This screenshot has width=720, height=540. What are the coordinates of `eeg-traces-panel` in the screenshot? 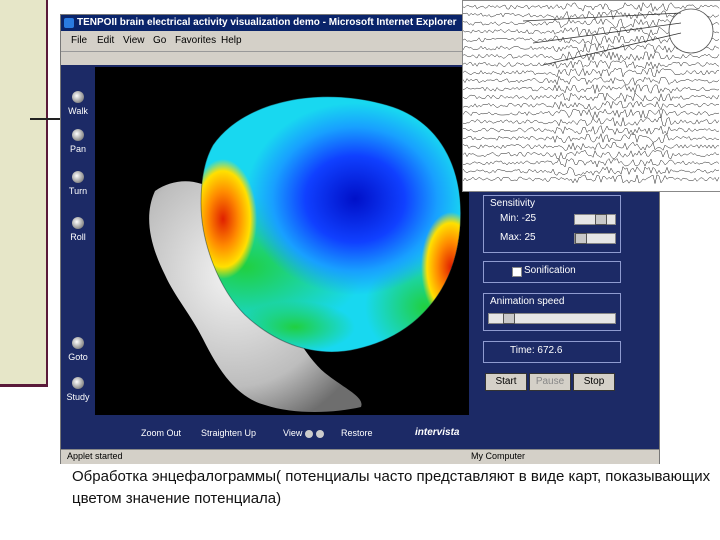 It's located at (591, 96).